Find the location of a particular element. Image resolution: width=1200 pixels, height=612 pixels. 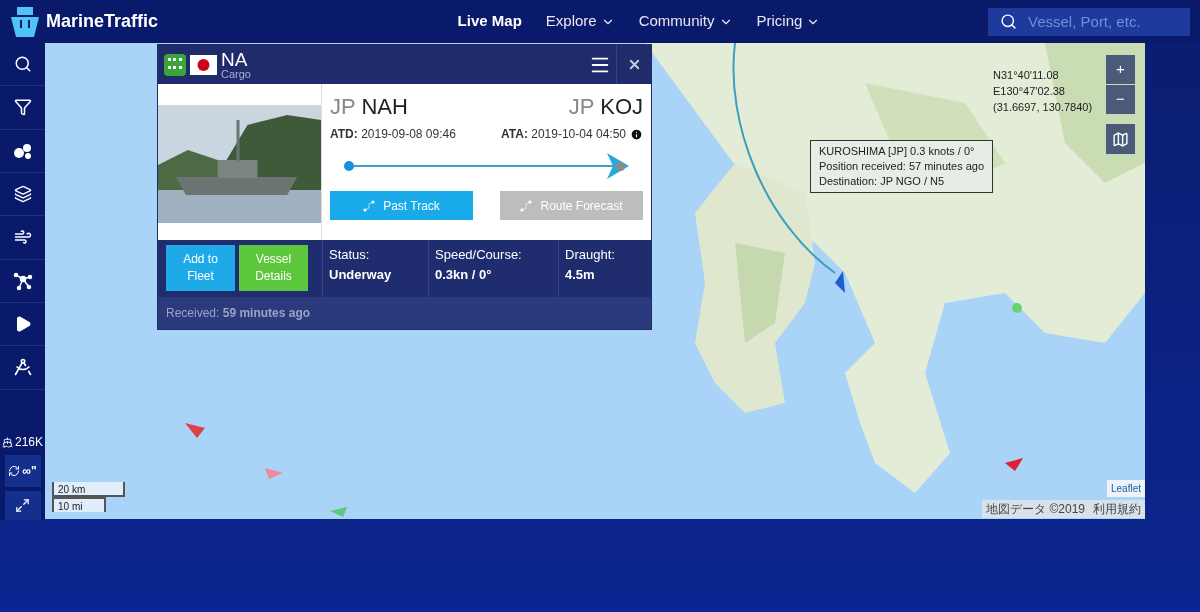

fullscreen-icon is located at coordinates (22, 505).